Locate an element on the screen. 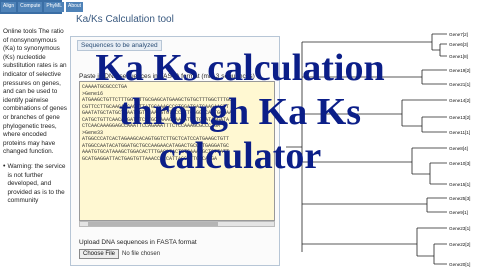 This screenshot has width=480, height=270. horizontal-scrollbar is located at coordinates (177, 224).